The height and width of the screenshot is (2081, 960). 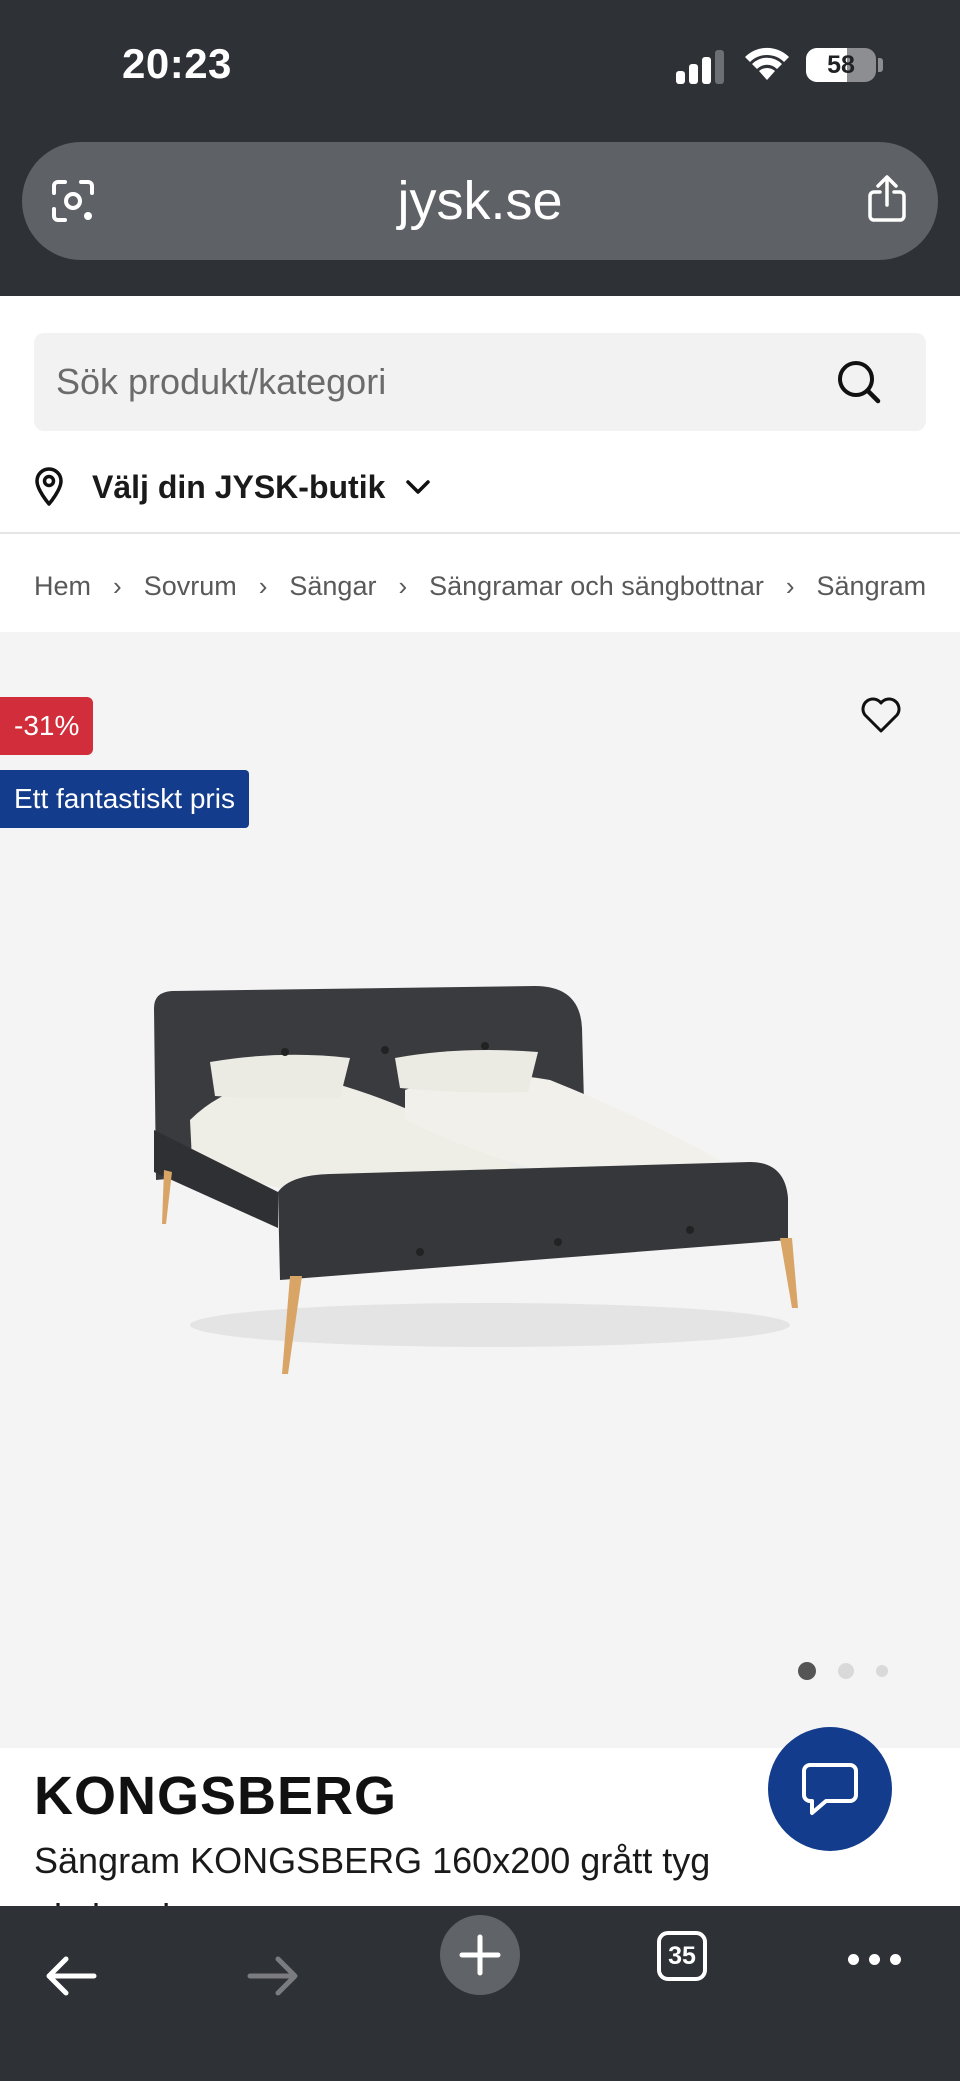 I want to click on discount-badge: -31%, so click(x=47, y=726).